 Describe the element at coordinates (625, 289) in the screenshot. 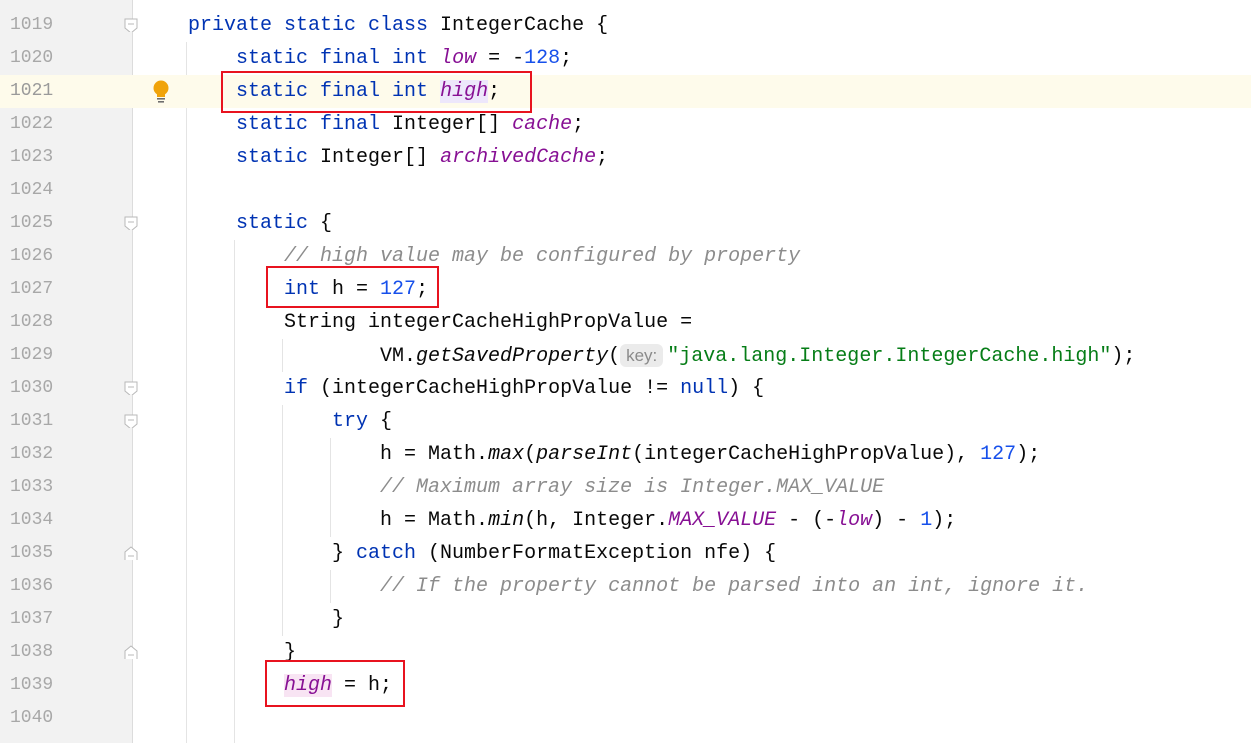

I see `code-line: 1027 int h = 127;` at that location.